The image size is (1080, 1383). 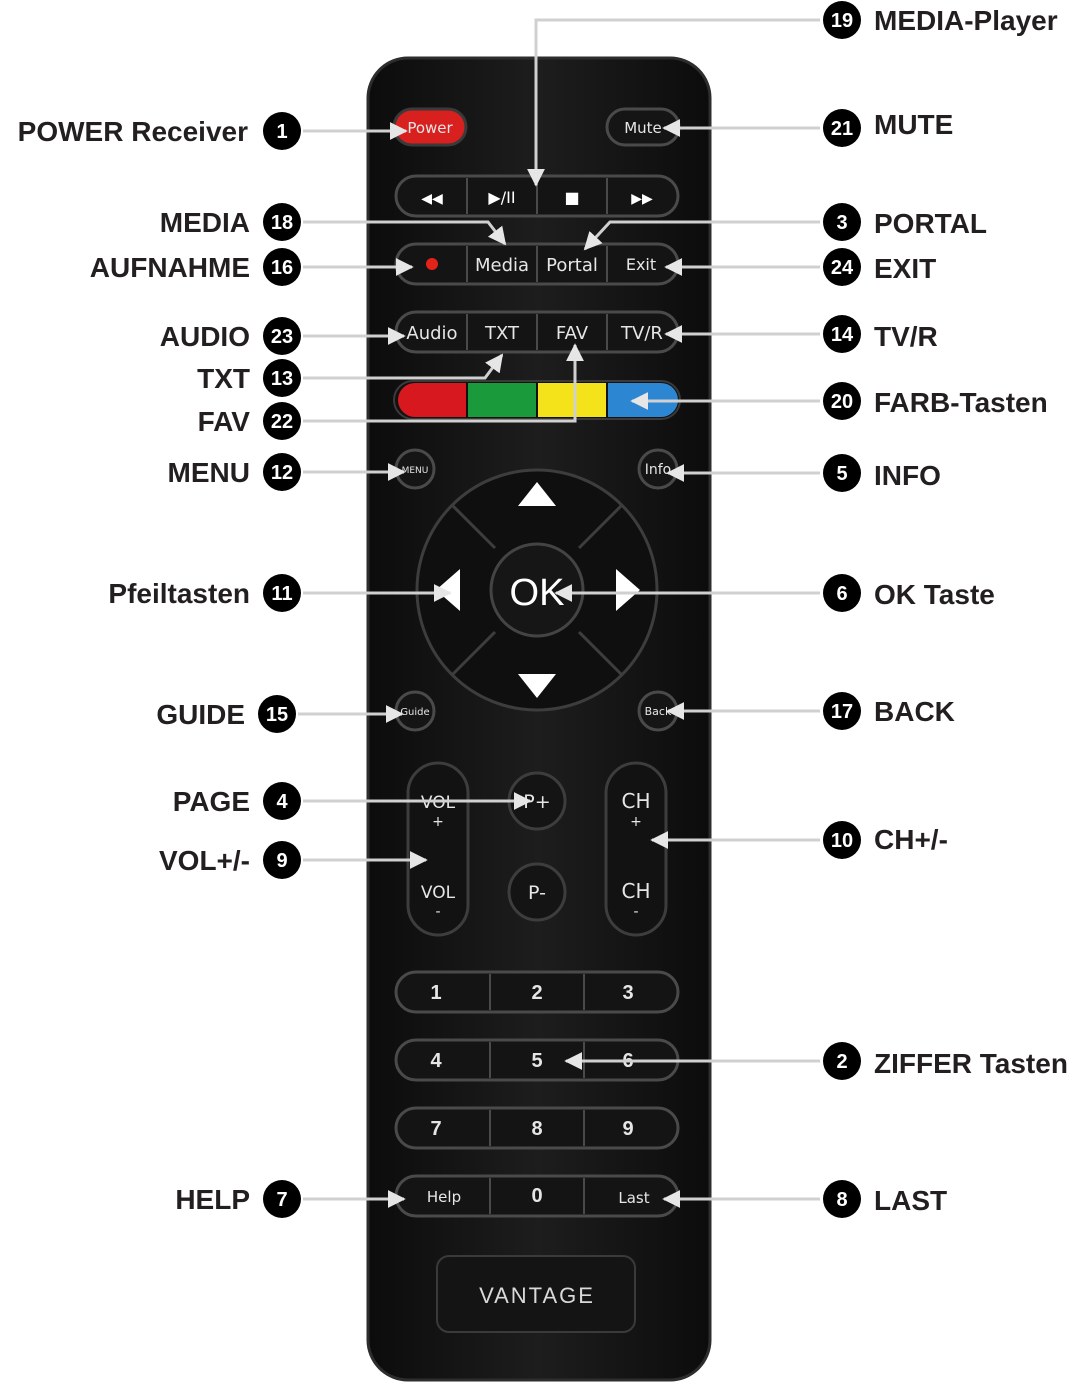 I want to click on power-button-label: Power, so click(x=430, y=128).